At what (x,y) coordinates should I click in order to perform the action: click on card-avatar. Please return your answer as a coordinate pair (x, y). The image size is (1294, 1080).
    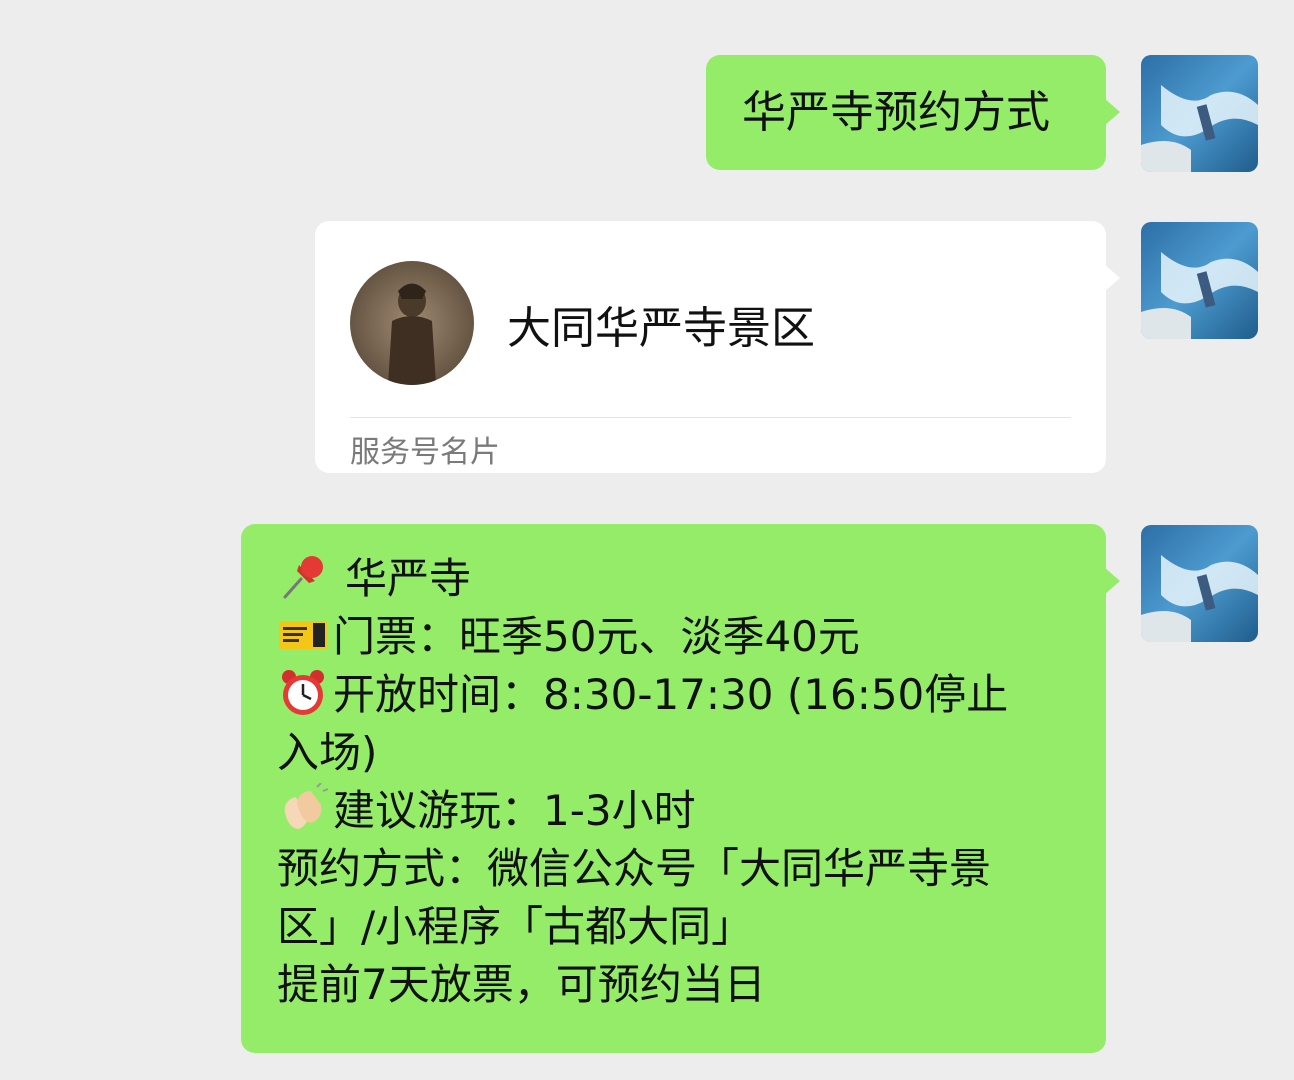
    Looking at the image, I should click on (412, 323).